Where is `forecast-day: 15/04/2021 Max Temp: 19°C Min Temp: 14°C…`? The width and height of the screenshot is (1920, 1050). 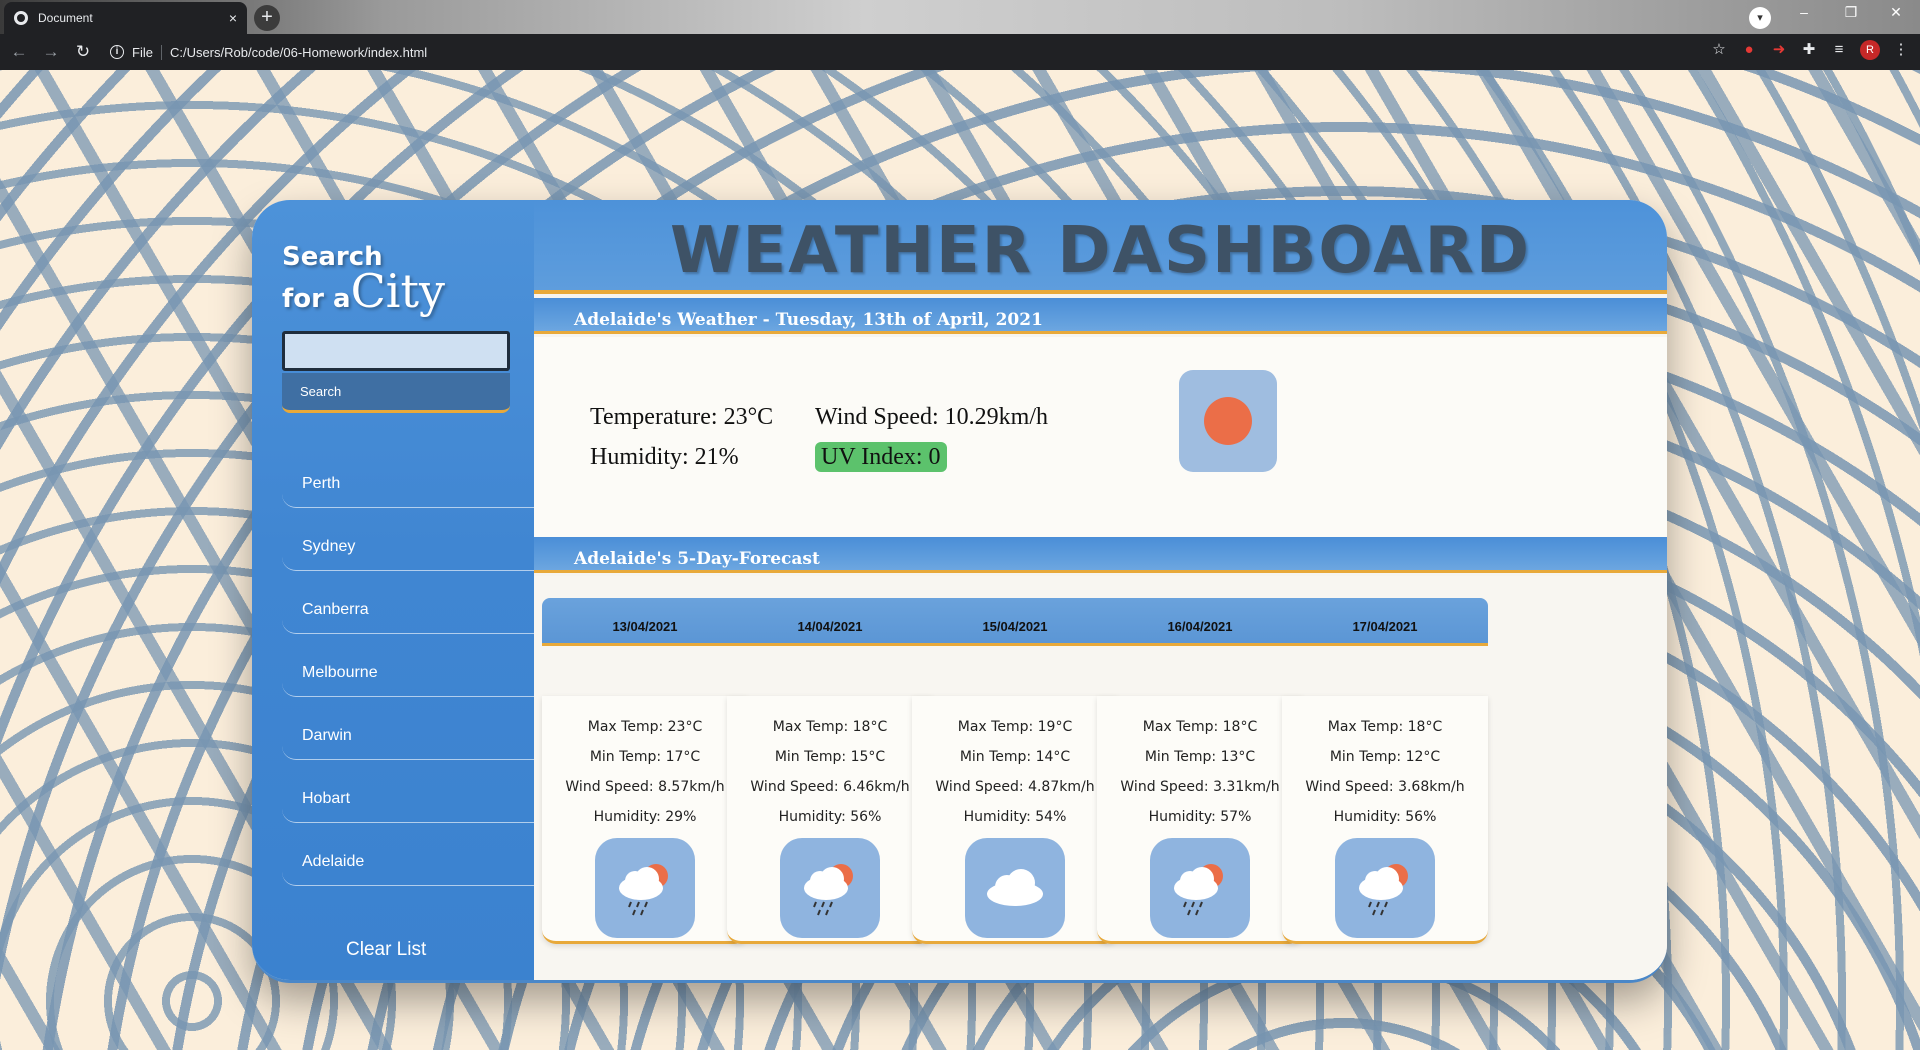
forecast-day: 15/04/2021 Max Temp: 19°C Min Temp: 14°C… is located at coordinates (1015, 771).